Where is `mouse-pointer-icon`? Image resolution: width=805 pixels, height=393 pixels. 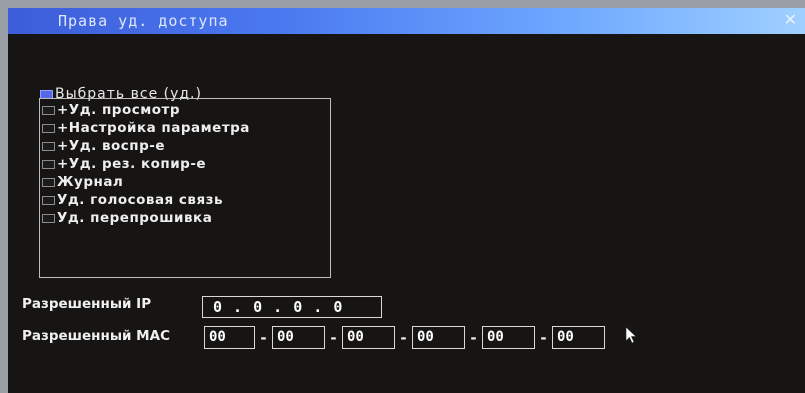
mouse-pointer-icon is located at coordinates (631, 335).